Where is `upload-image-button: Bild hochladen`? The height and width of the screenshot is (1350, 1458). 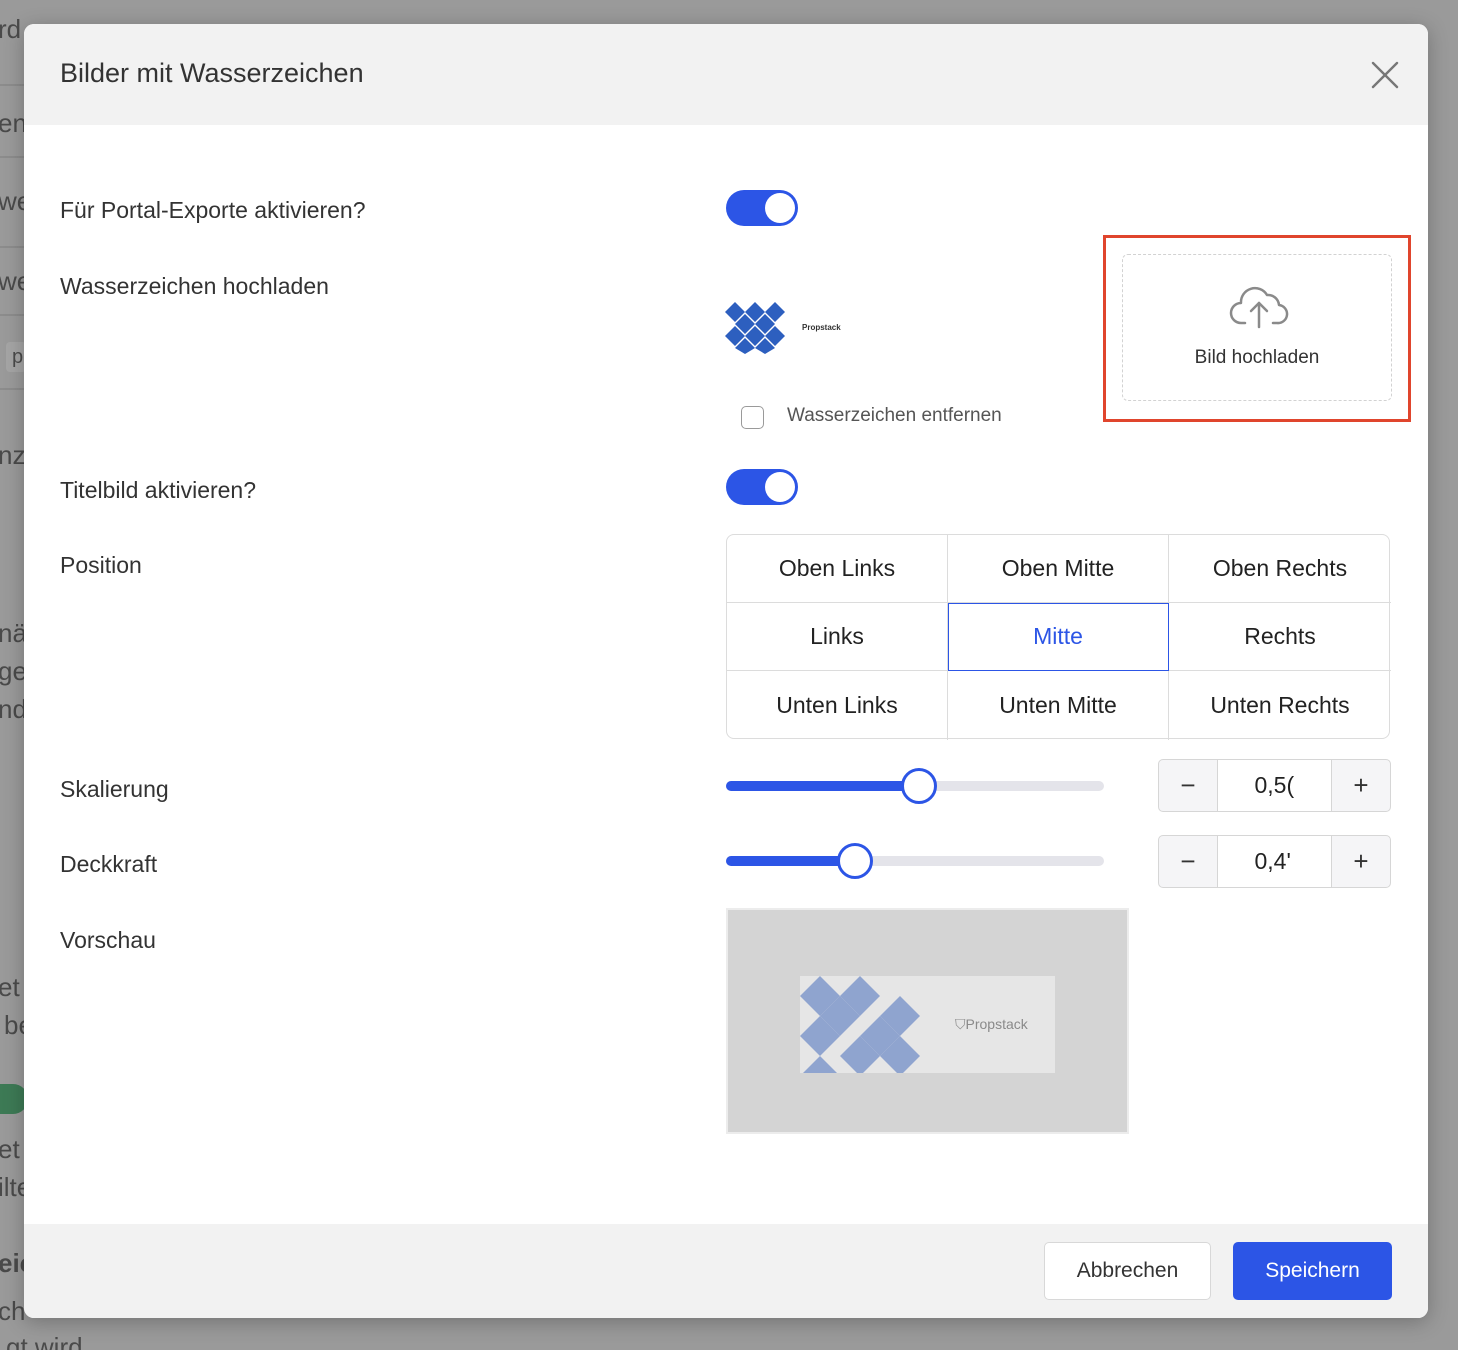
upload-image-button: Bild hochladen is located at coordinates (1257, 327).